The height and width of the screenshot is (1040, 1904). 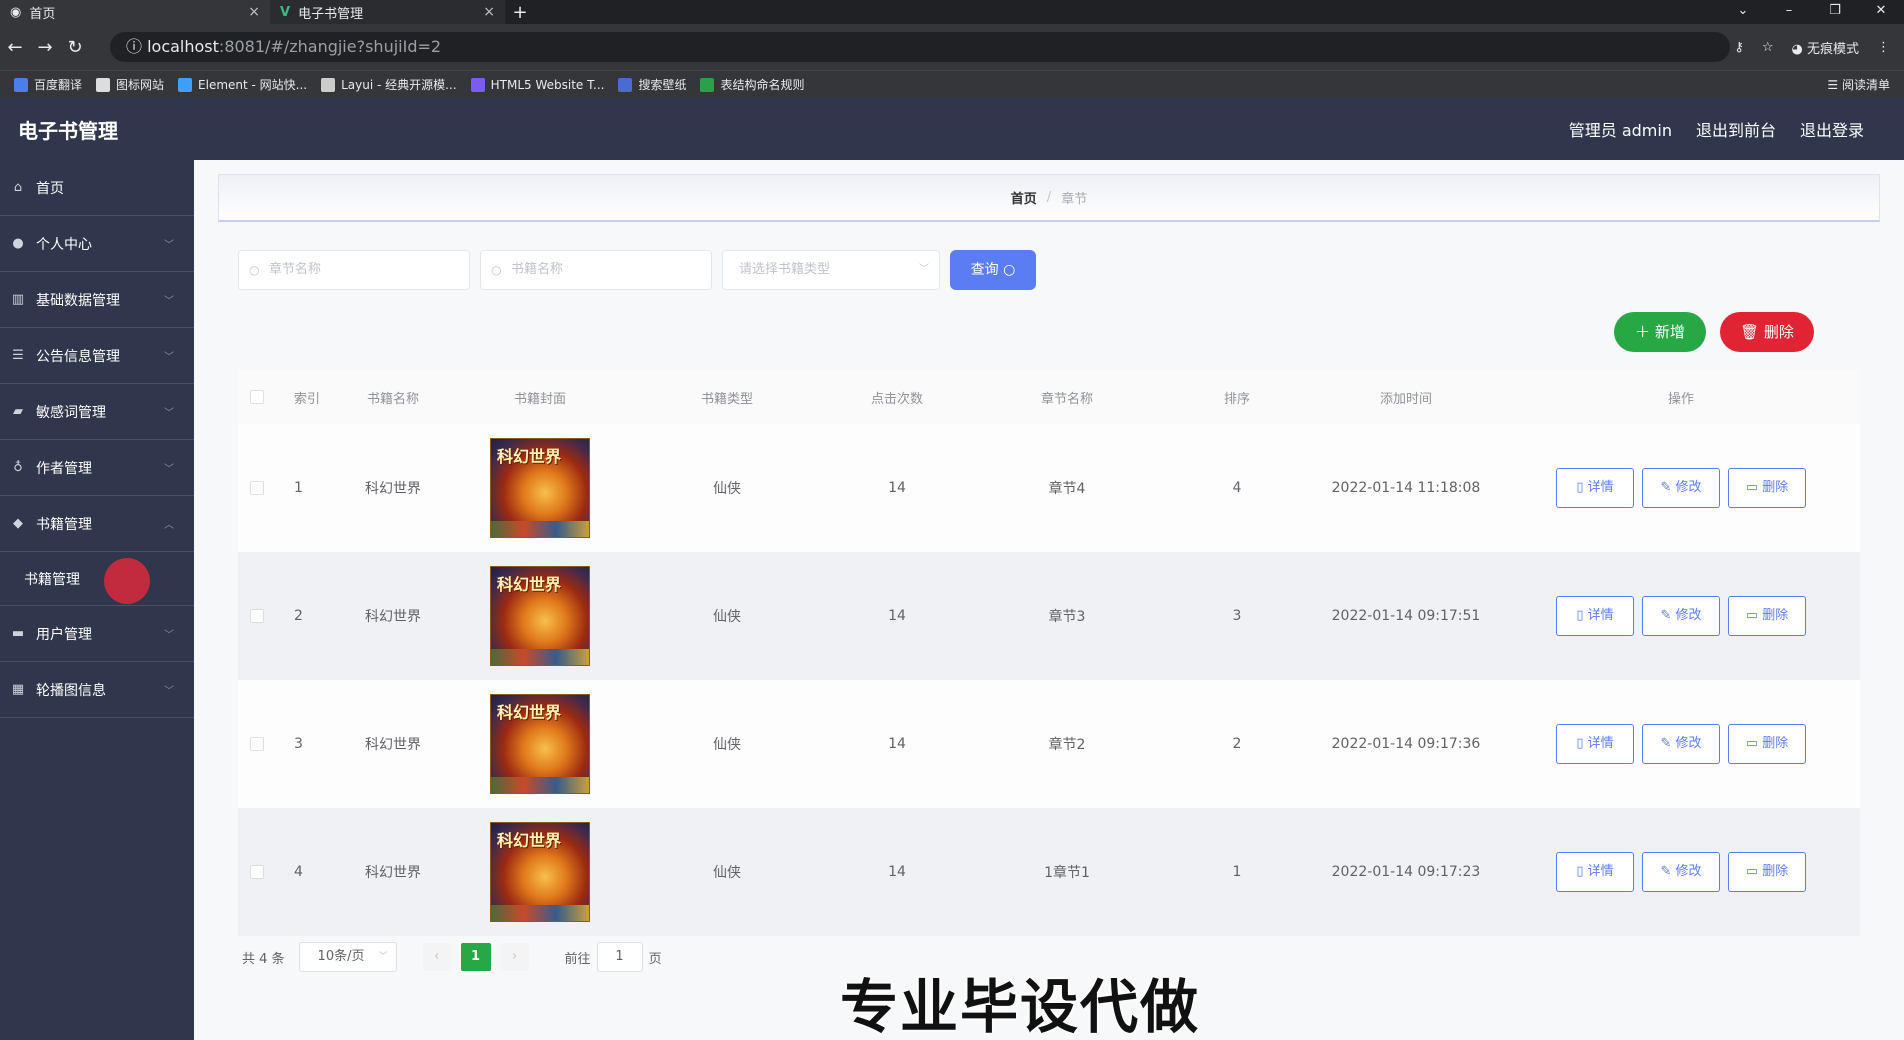 I want to click on query-button: 查询 ○, so click(x=993, y=270).